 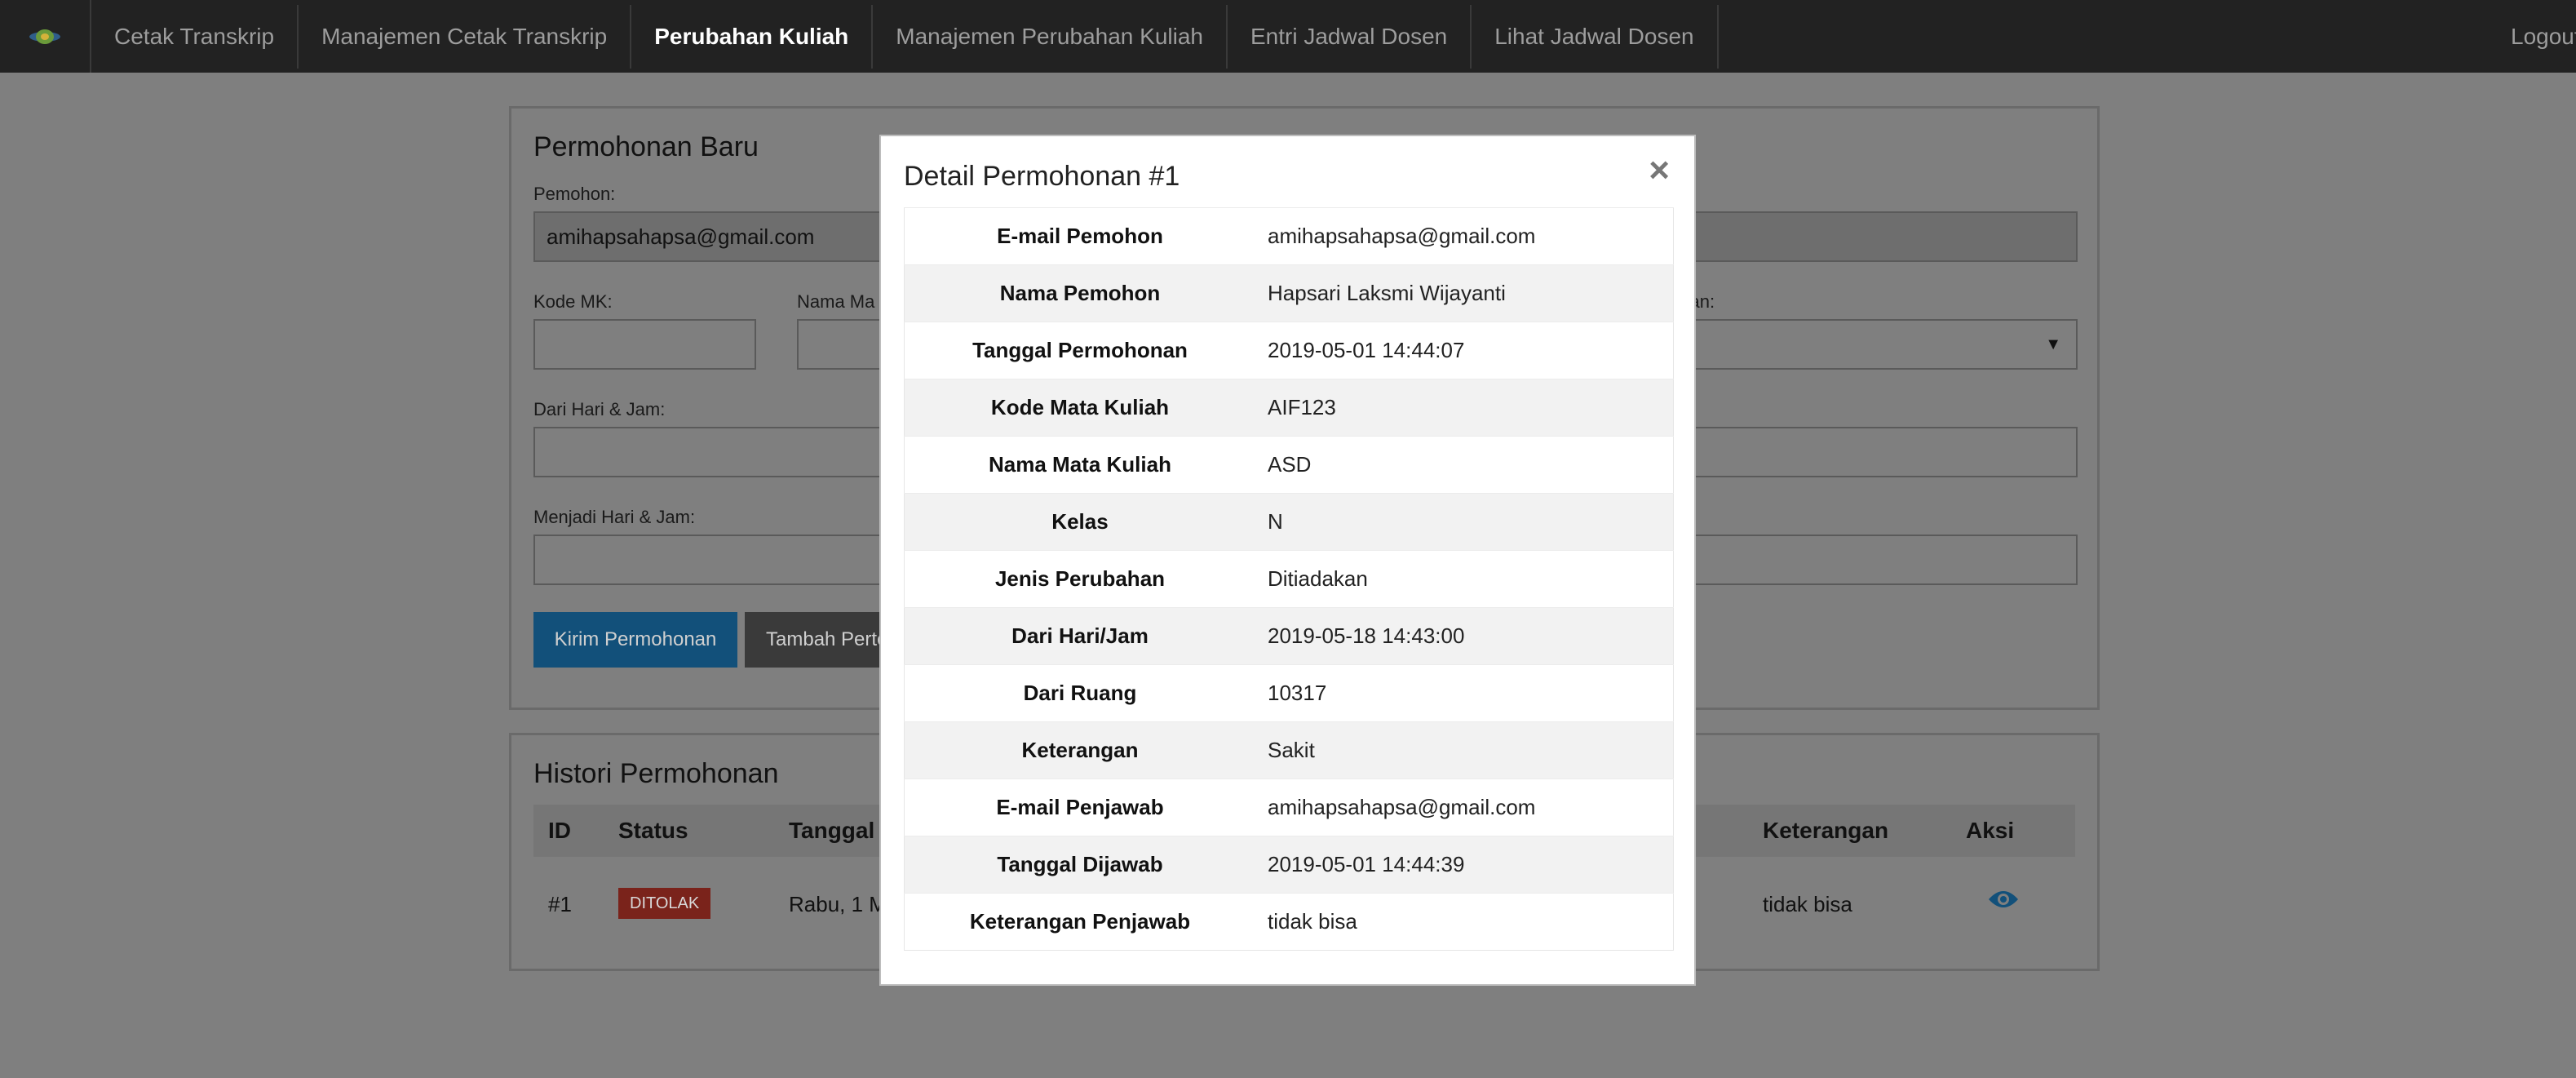 What do you see at coordinates (635, 640) in the screenshot?
I see `kirim-permohonan-button: Kirim Permohonan` at bounding box center [635, 640].